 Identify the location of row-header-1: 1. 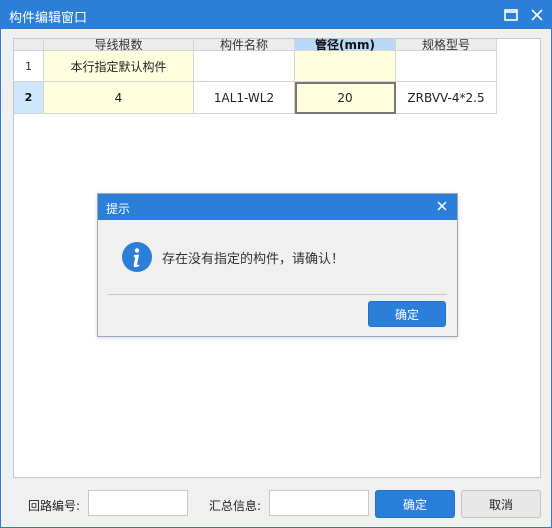
(29, 66).